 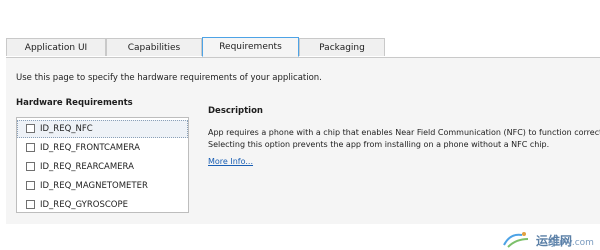 I want to click on rearcamera-checkbox, so click(x=30, y=166).